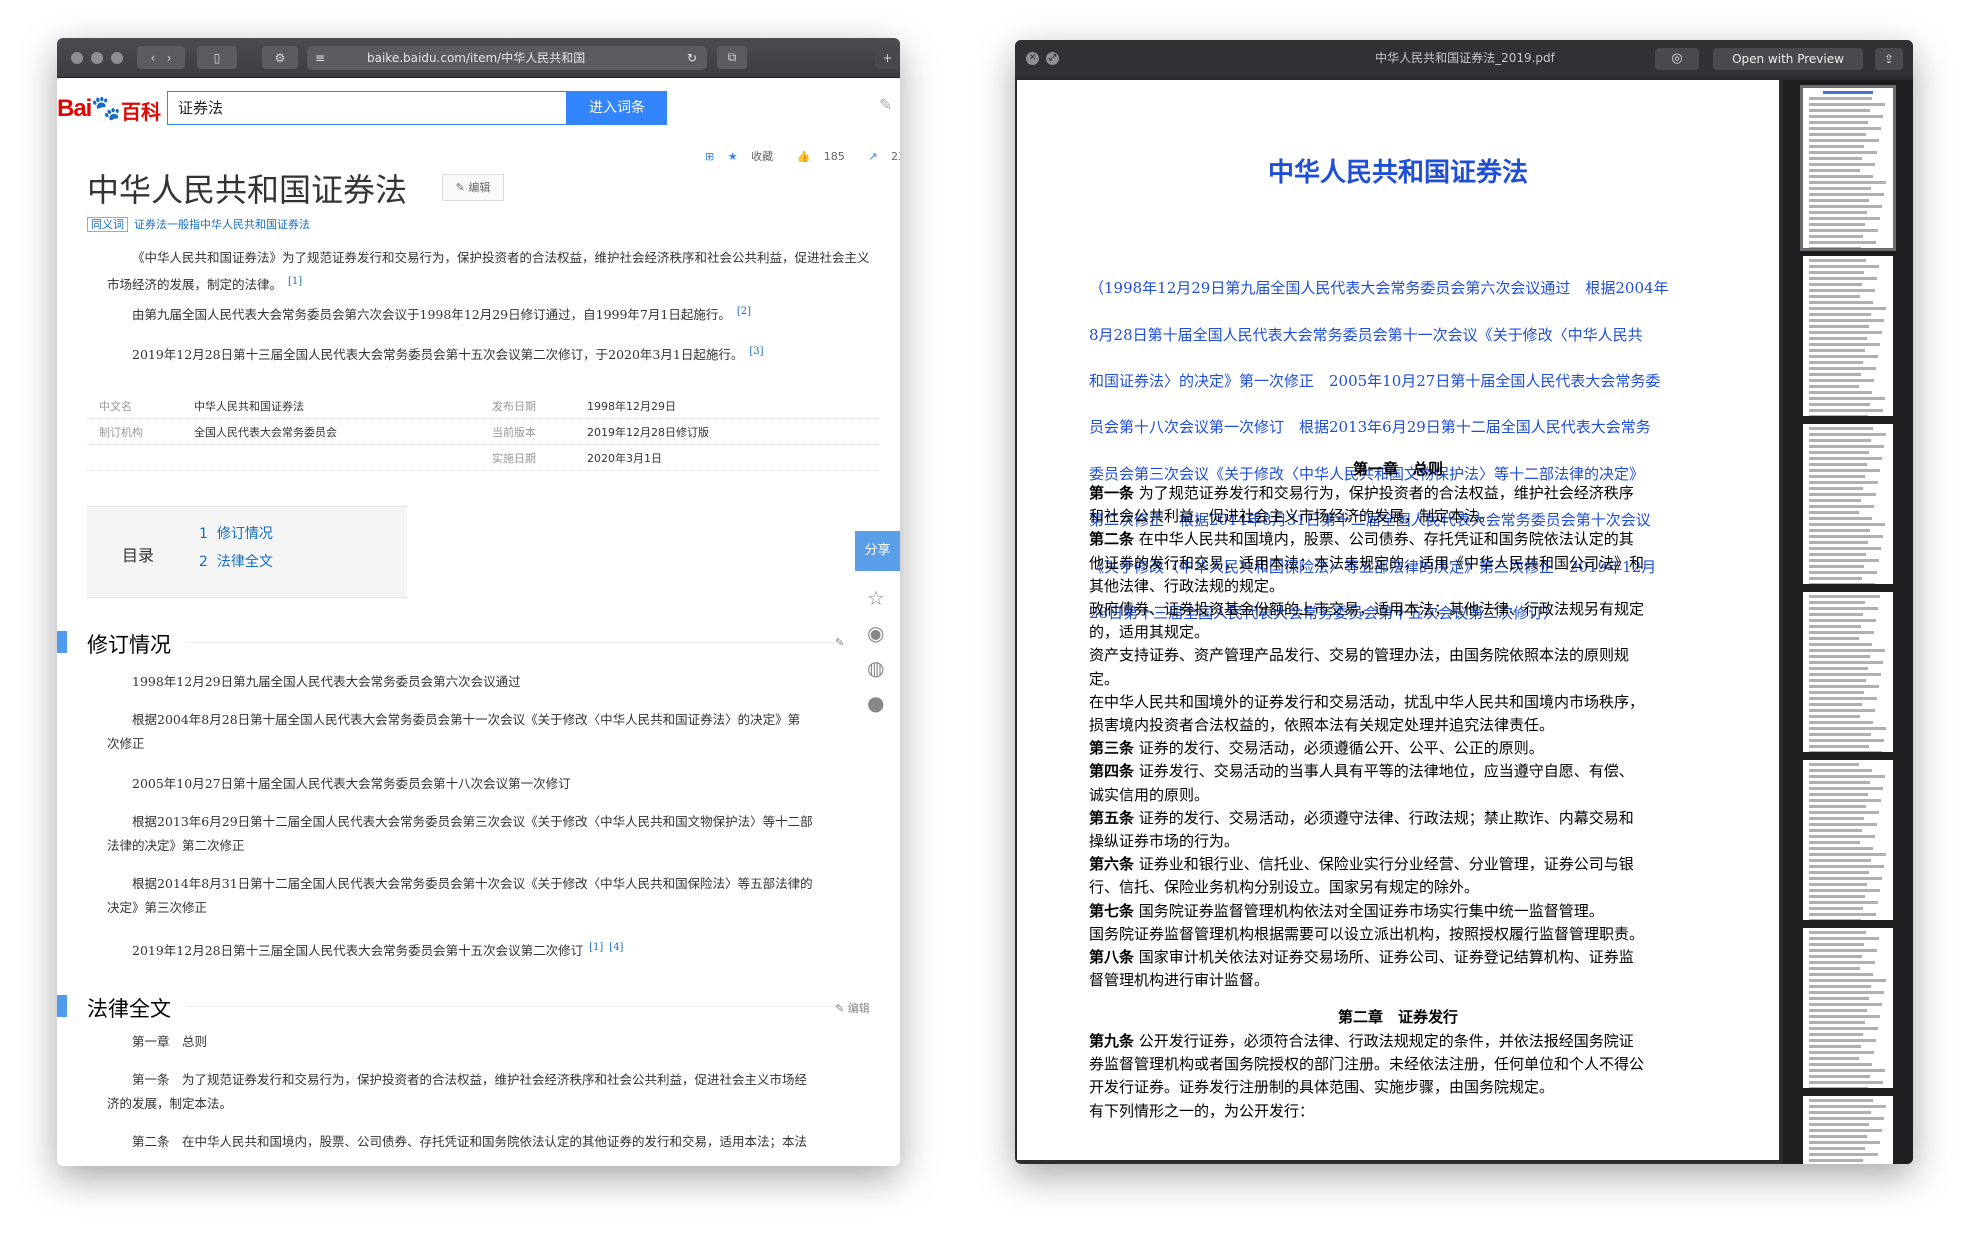 This screenshot has height=1241, width=1971. I want to click on close-dot, so click(77, 58).